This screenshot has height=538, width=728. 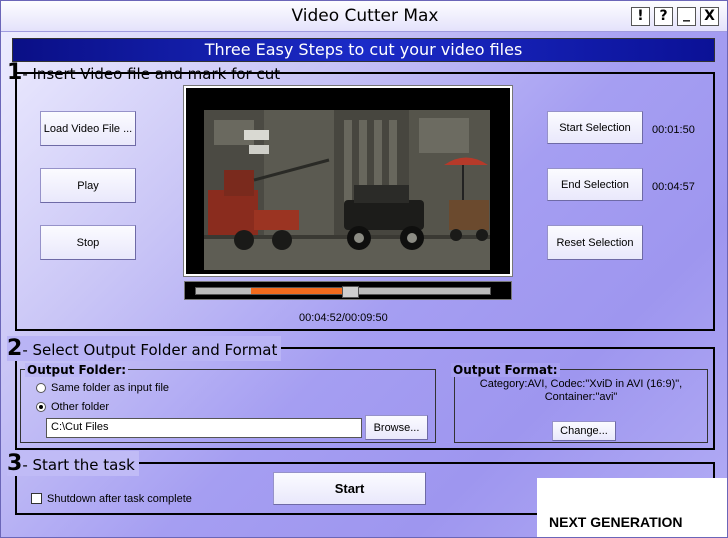 What do you see at coordinates (632, 507) in the screenshot?
I see `watermark-box: NEXT GENERATION` at bounding box center [632, 507].